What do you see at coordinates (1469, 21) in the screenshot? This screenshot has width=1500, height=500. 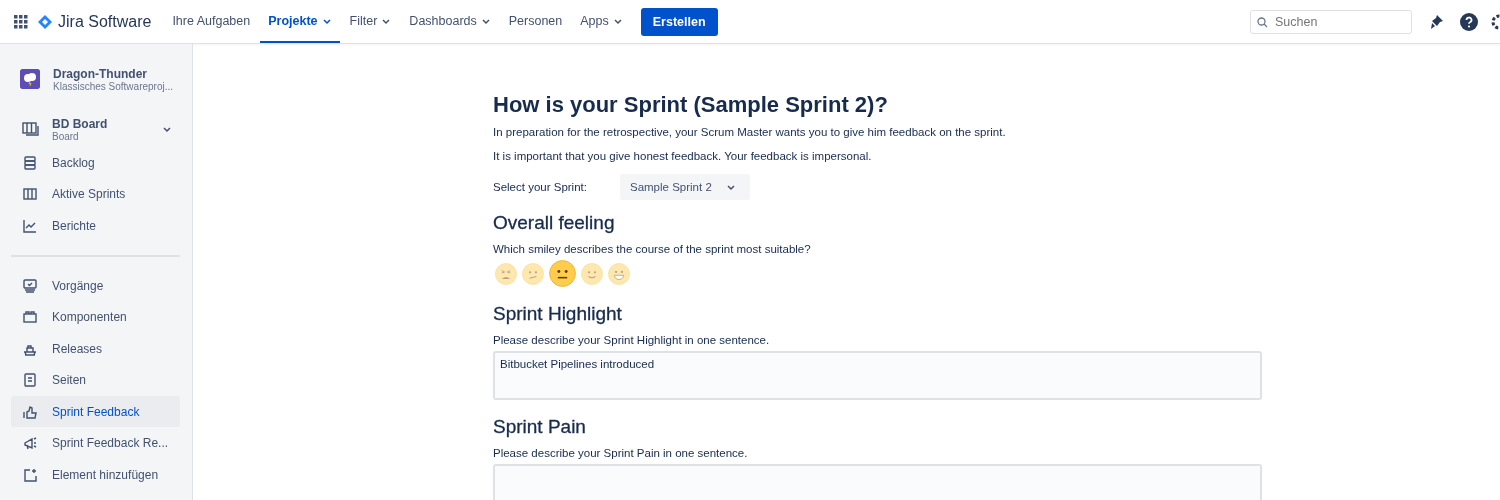 I see `help-icon` at bounding box center [1469, 21].